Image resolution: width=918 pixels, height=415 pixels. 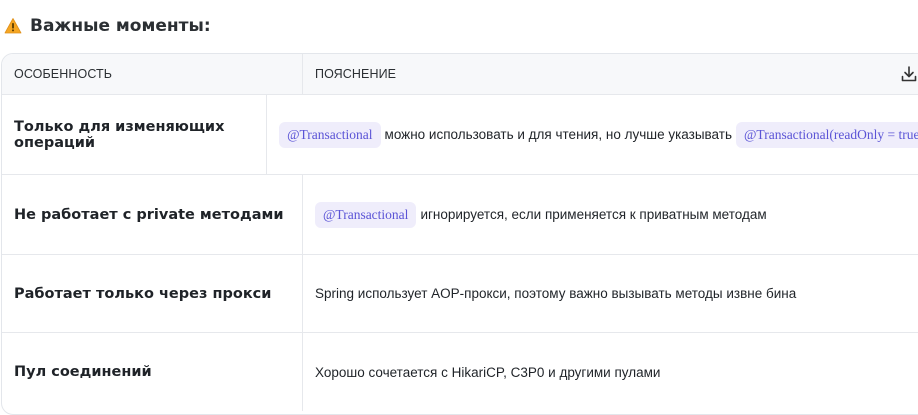 I want to click on column-header-feature: ОСОБЕННОСТЬ, so click(x=63, y=74).